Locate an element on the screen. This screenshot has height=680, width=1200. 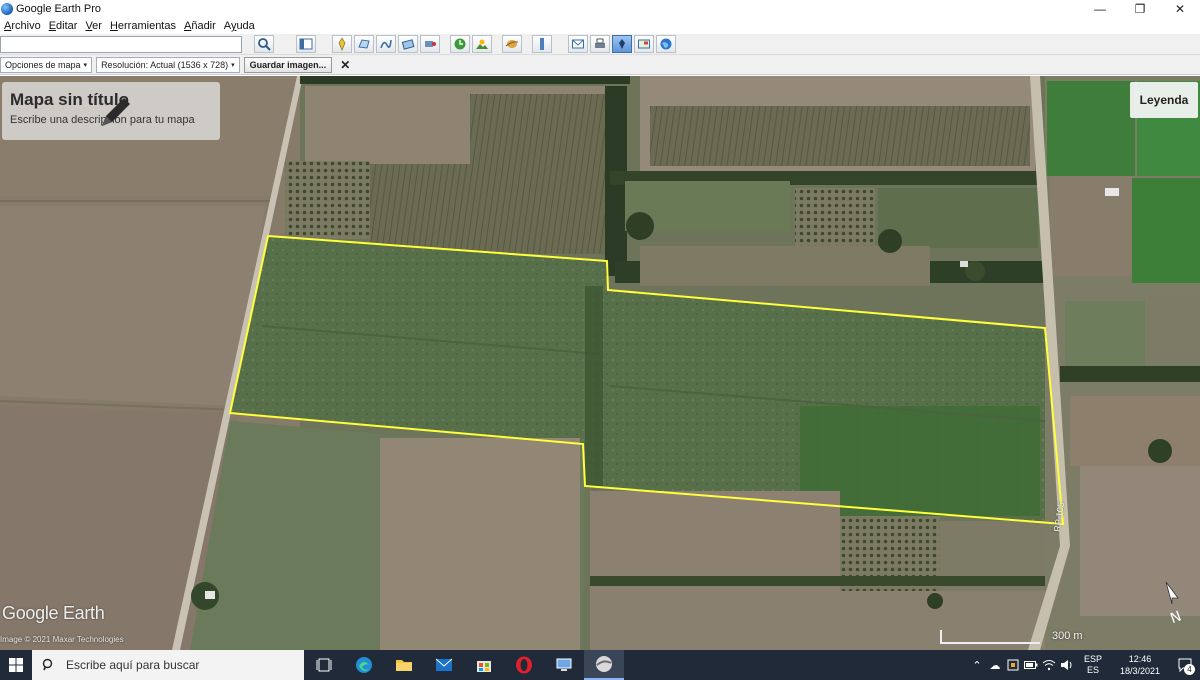
resolution-label: Resolución: Actual (1536 x 728) is located at coordinates (165, 64).